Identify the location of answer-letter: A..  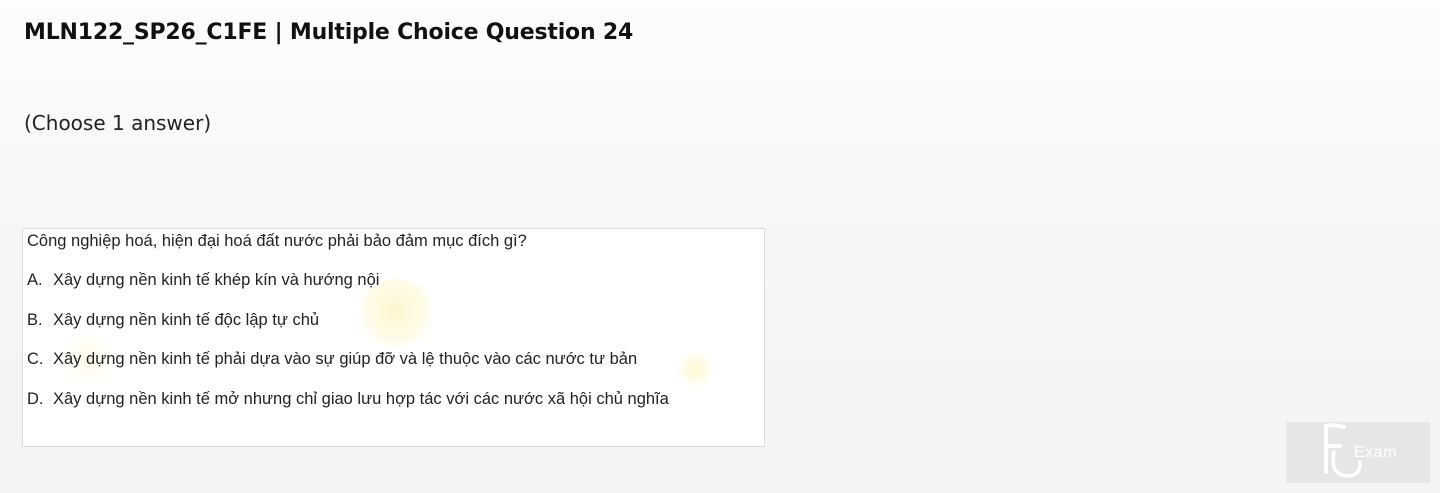
(35, 280).